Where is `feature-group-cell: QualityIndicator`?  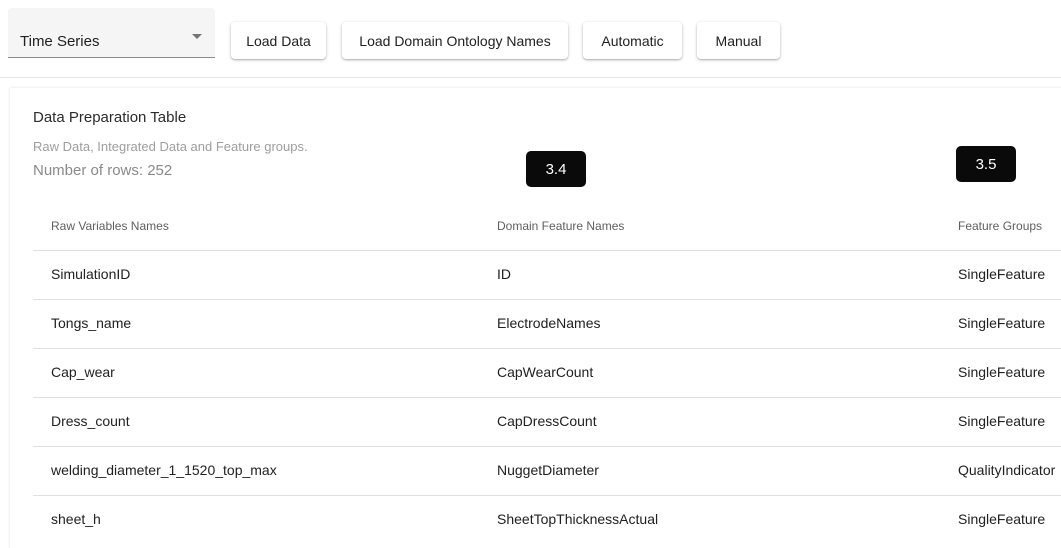 feature-group-cell: QualityIndicator is located at coordinates (1007, 470).